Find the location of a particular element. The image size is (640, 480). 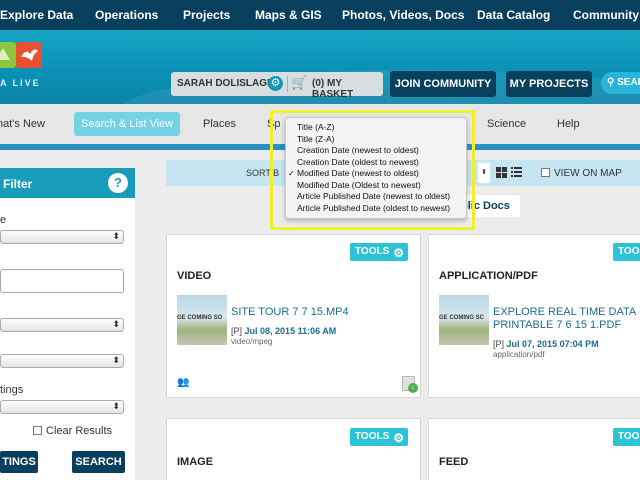

filter-select-4: ⬍ is located at coordinates (62, 407).